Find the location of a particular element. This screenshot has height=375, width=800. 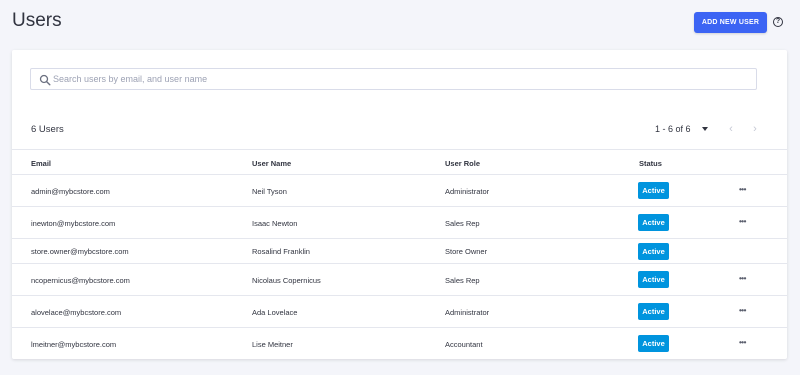

search-input is located at coordinates (398, 79).